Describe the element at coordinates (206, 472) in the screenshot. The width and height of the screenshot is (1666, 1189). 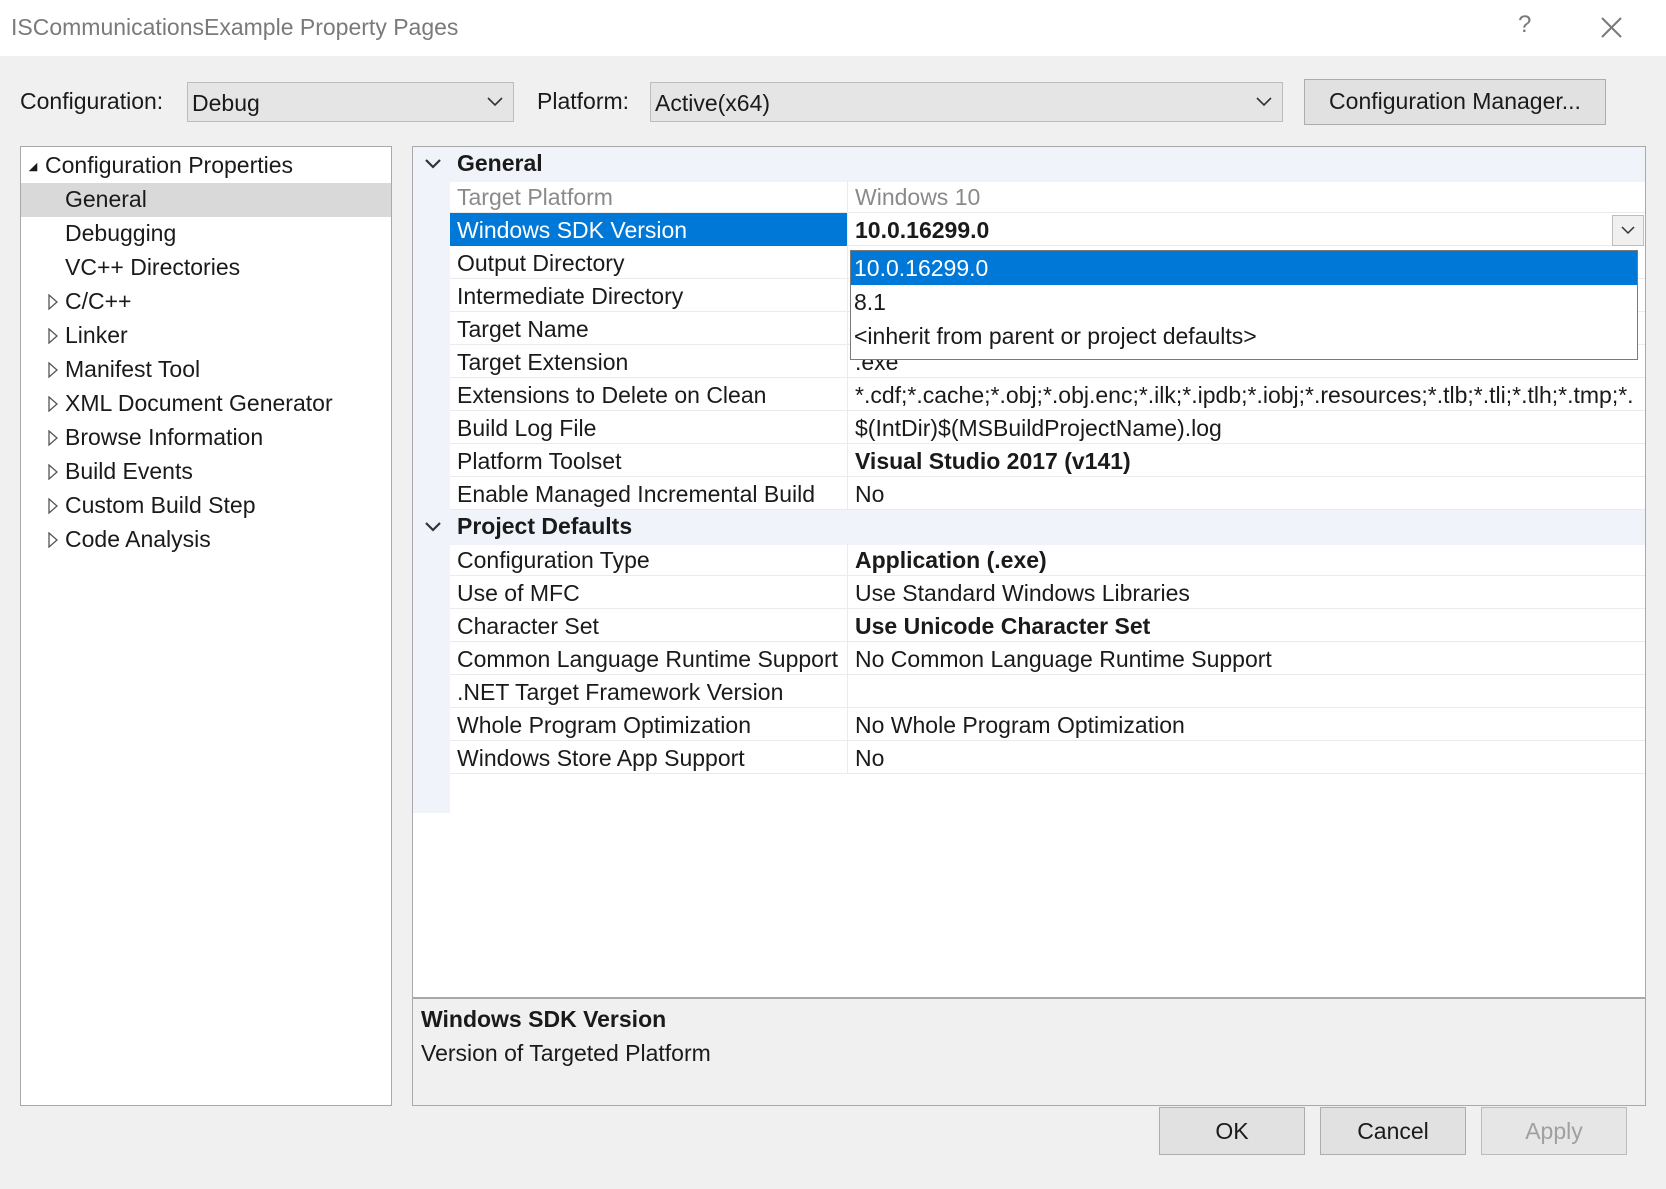
I see `tree-item: Build Events` at that location.